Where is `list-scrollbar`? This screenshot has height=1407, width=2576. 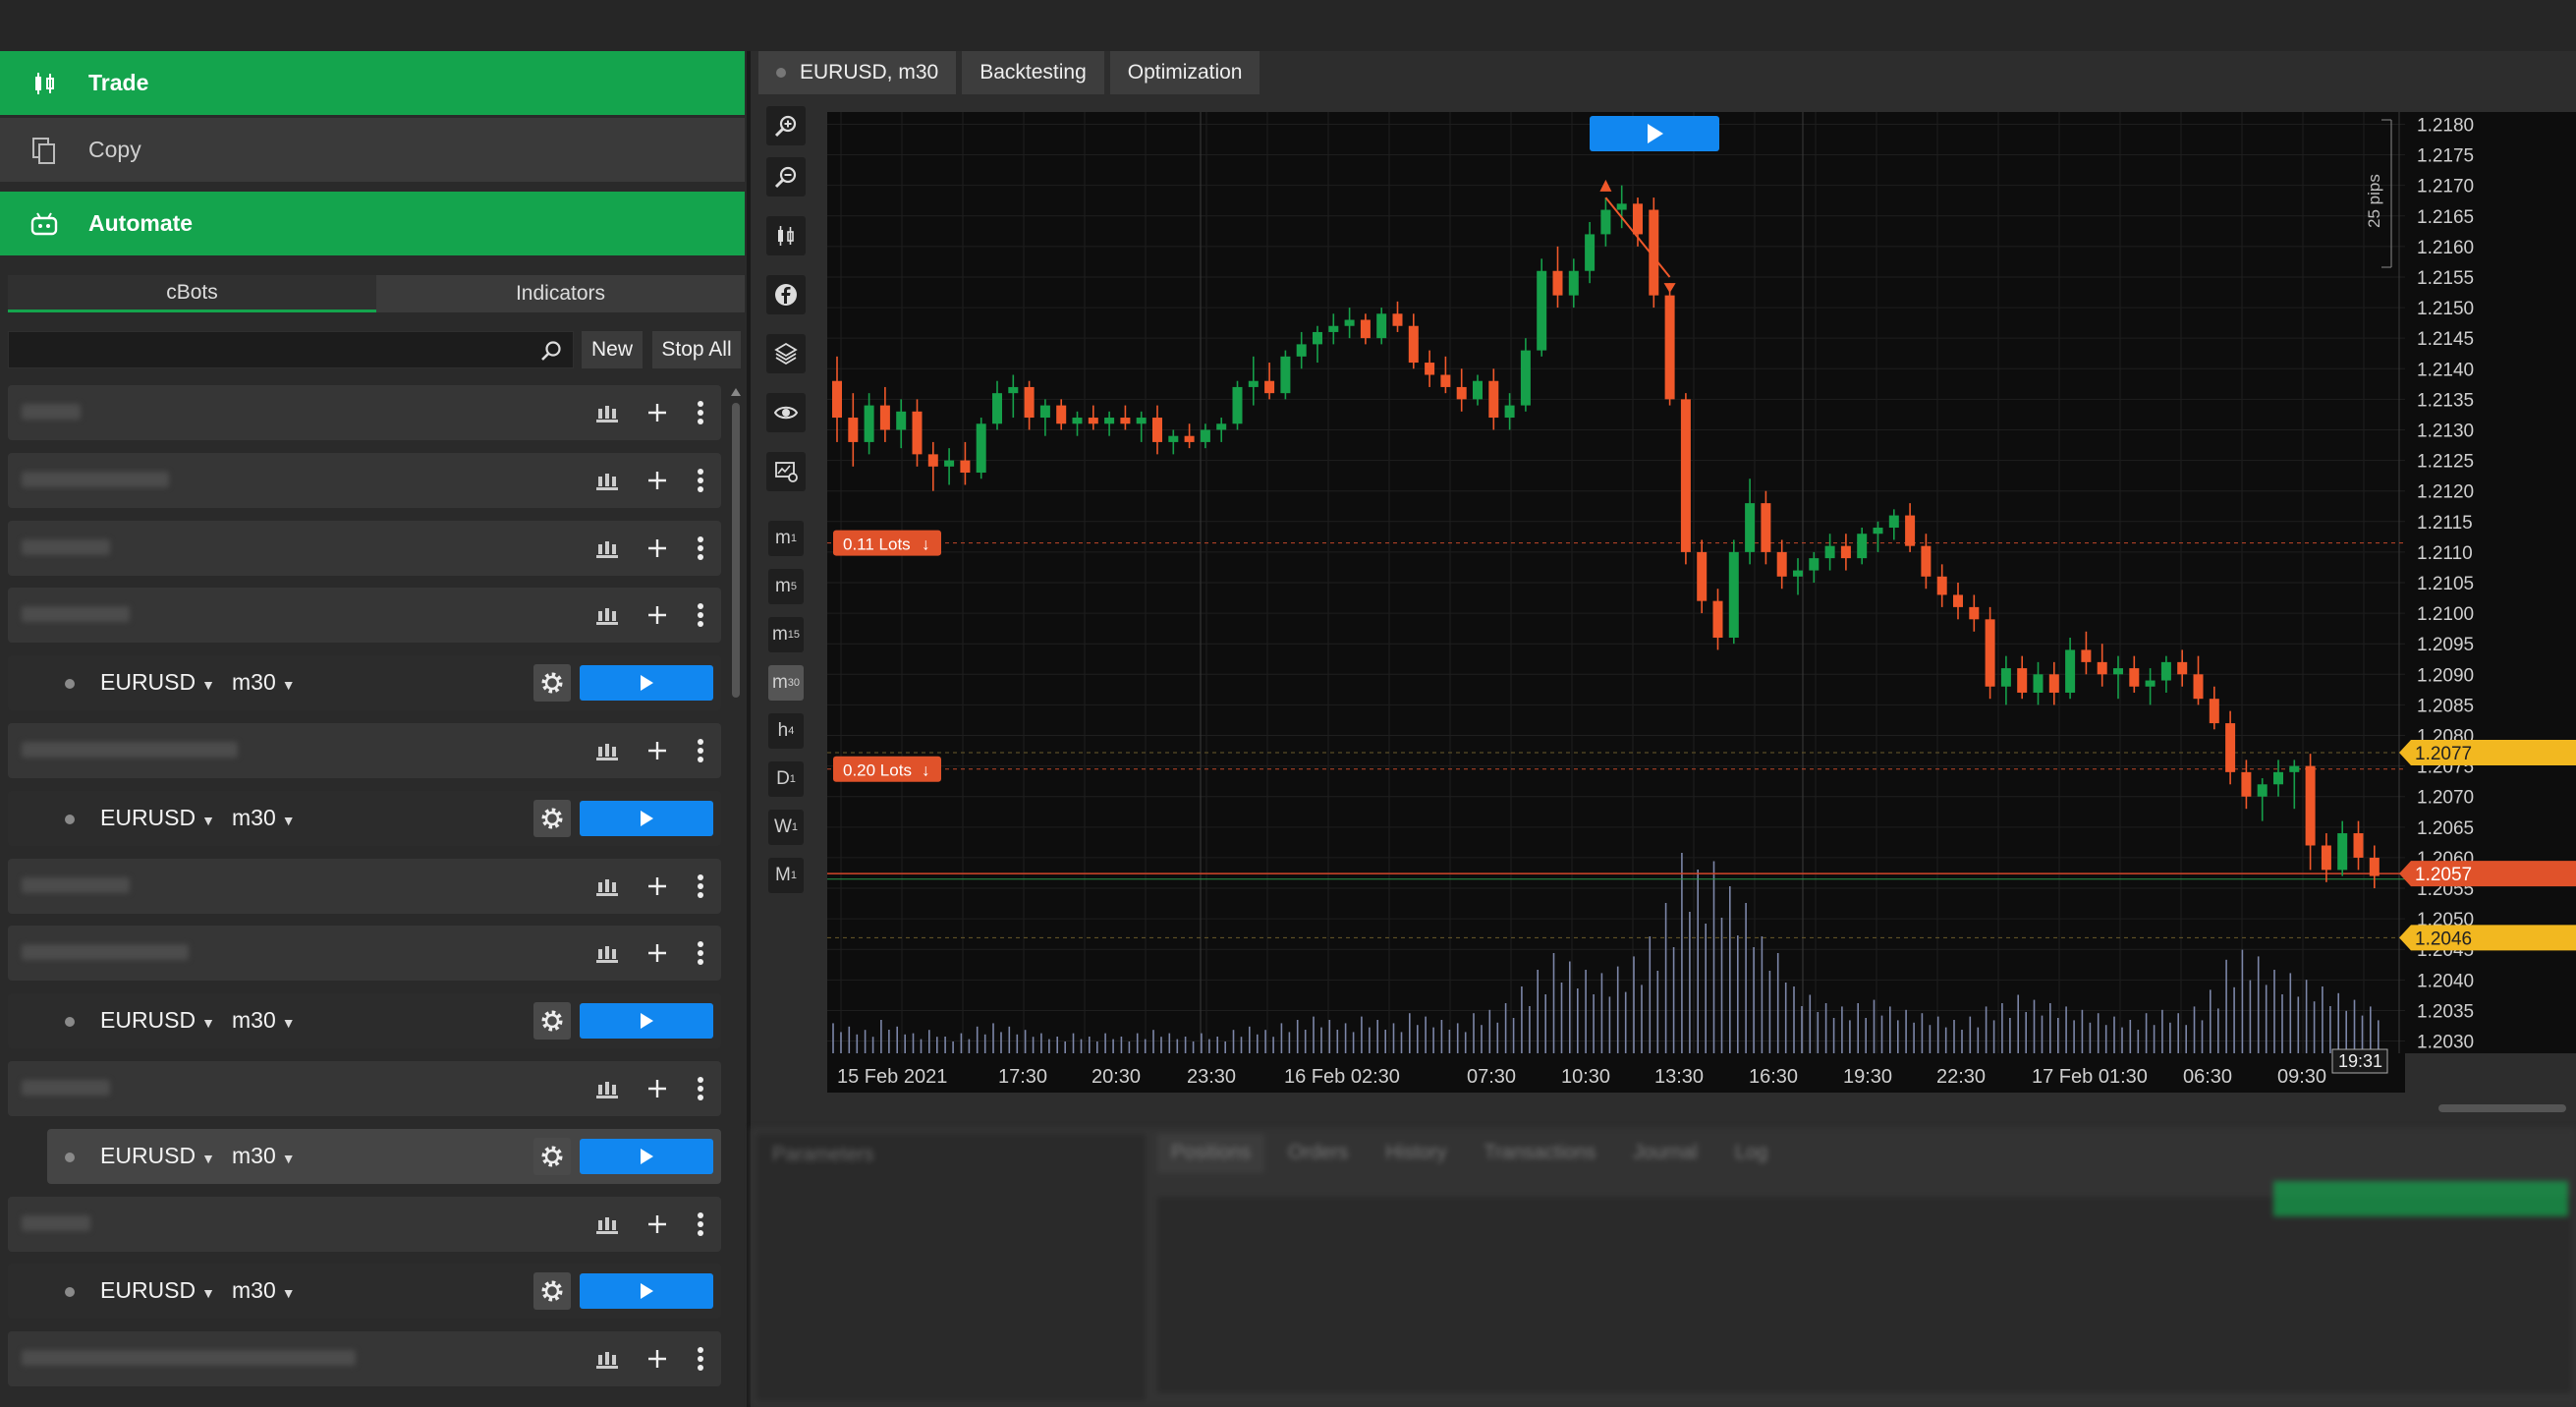
list-scrollbar is located at coordinates (736, 876).